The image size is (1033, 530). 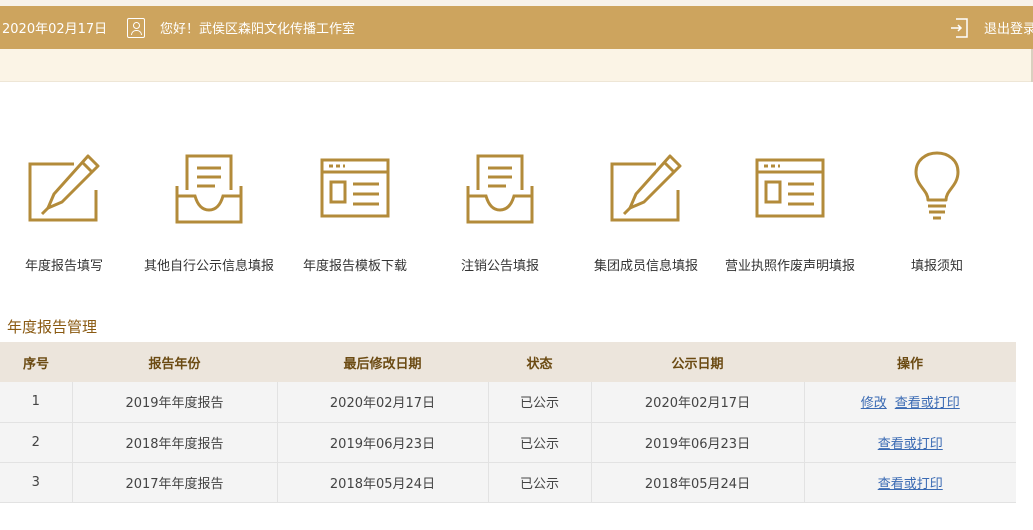 What do you see at coordinates (646, 266) in the screenshot?
I see `menu-label: 集团成员信息填报` at bounding box center [646, 266].